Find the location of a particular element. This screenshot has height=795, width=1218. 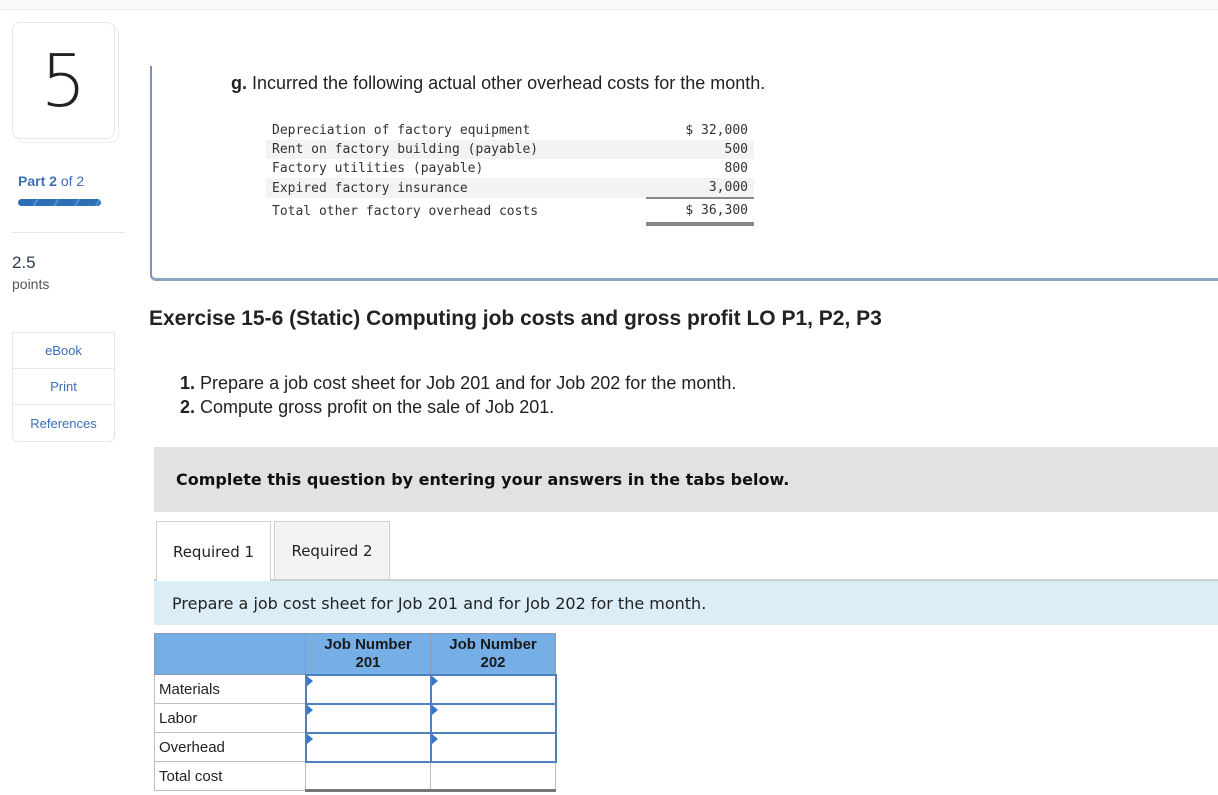

overhead-row-label: Depreciation of factory equipment is located at coordinates (401, 130).